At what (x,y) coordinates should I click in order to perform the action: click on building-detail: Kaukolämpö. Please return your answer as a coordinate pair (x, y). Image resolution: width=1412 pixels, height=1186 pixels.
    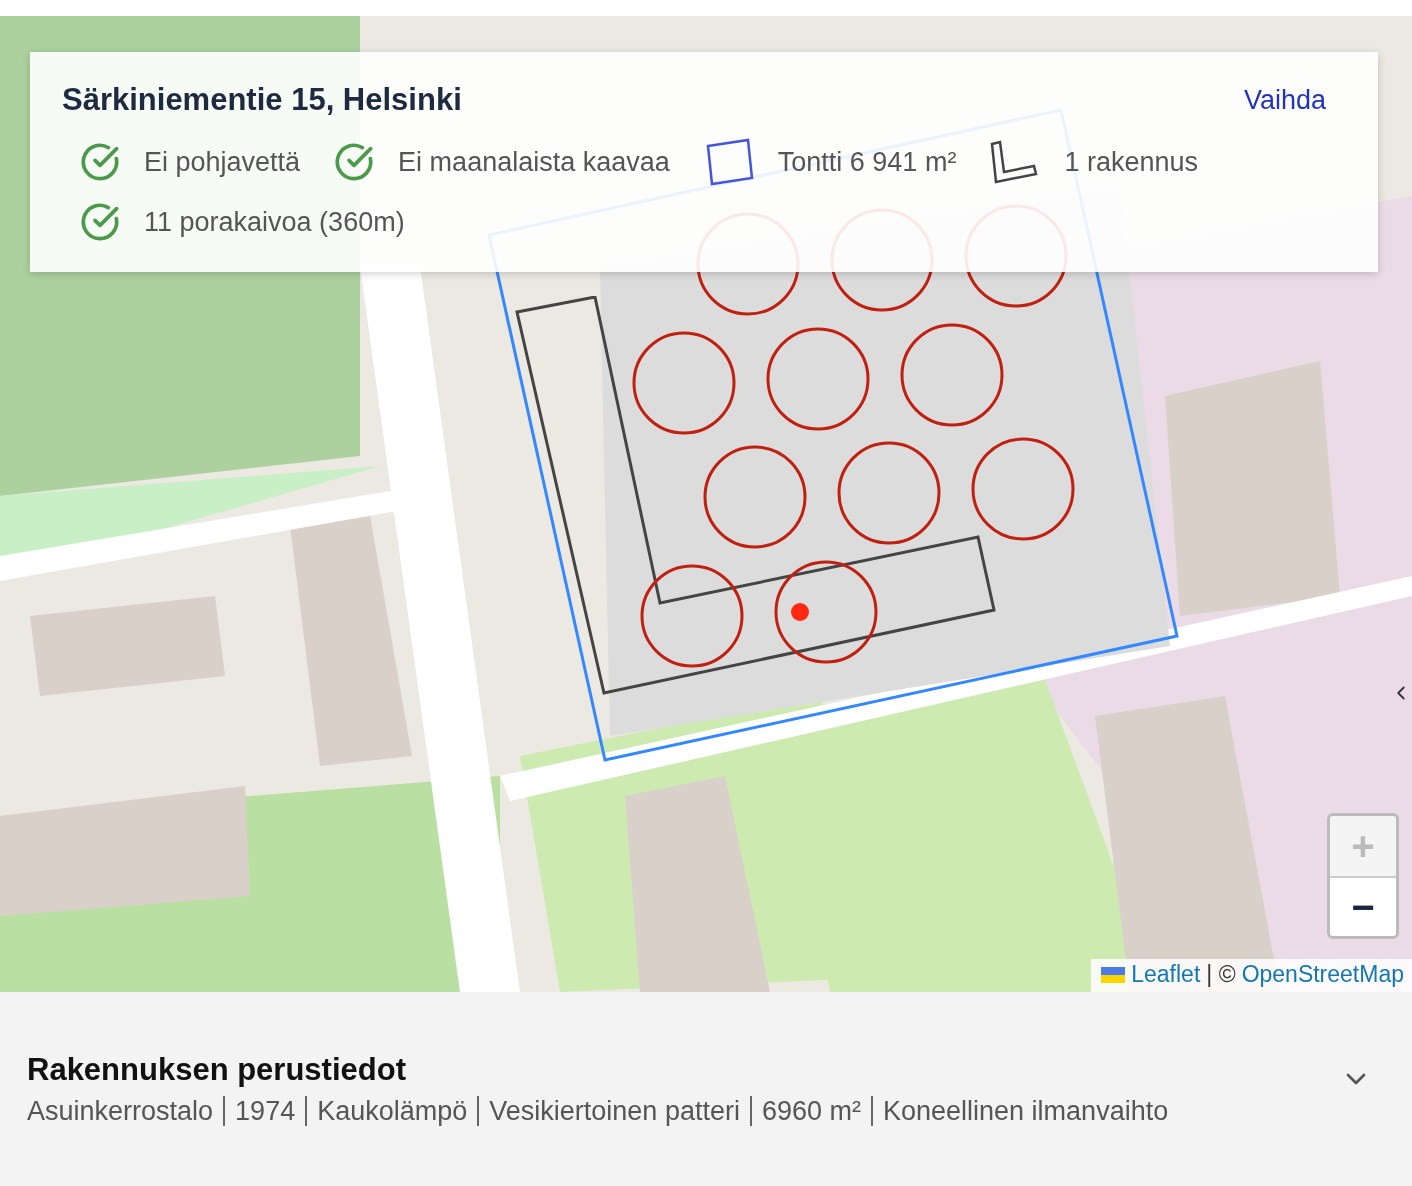
    Looking at the image, I should click on (392, 1111).